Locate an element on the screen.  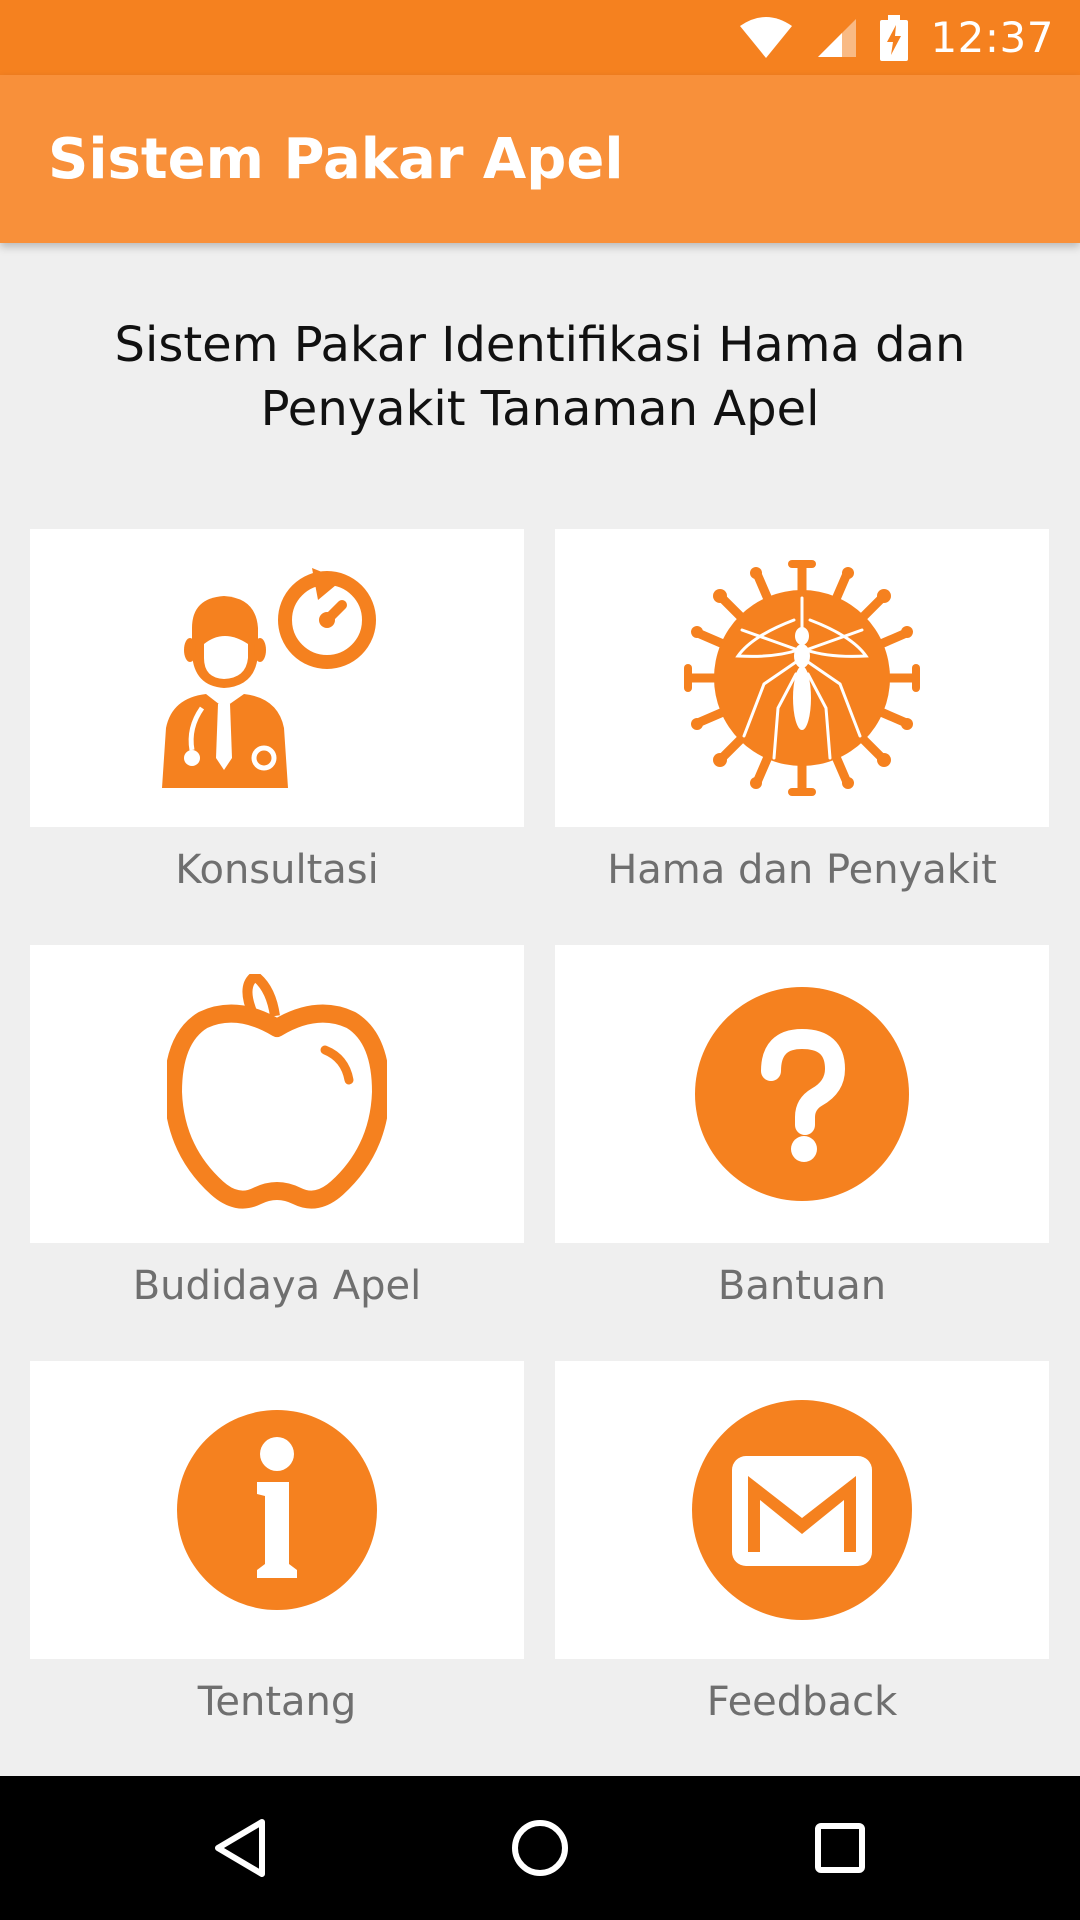
mail-icon is located at coordinates (802, 1510).